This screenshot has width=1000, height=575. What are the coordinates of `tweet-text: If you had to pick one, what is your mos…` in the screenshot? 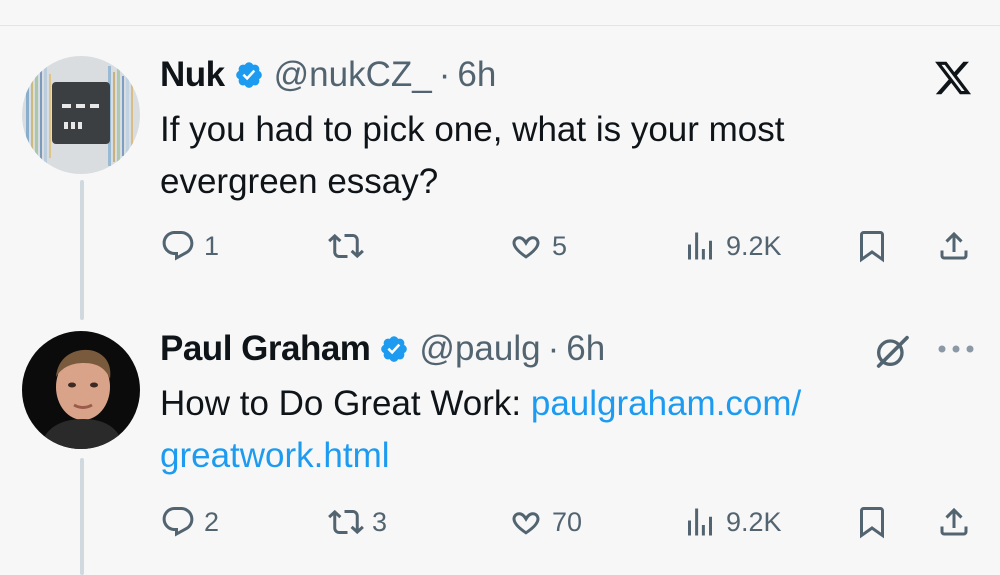 It's located at (540, 156).